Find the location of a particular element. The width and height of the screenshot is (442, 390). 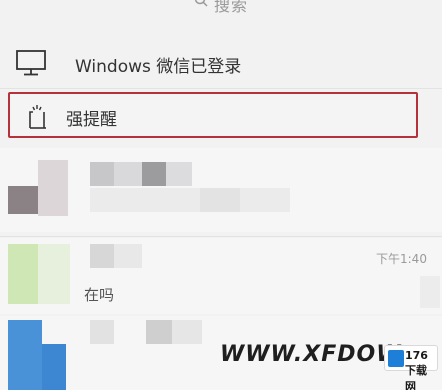

site-watermark: WWW.XFDOW is located at coordinates (311, 354).